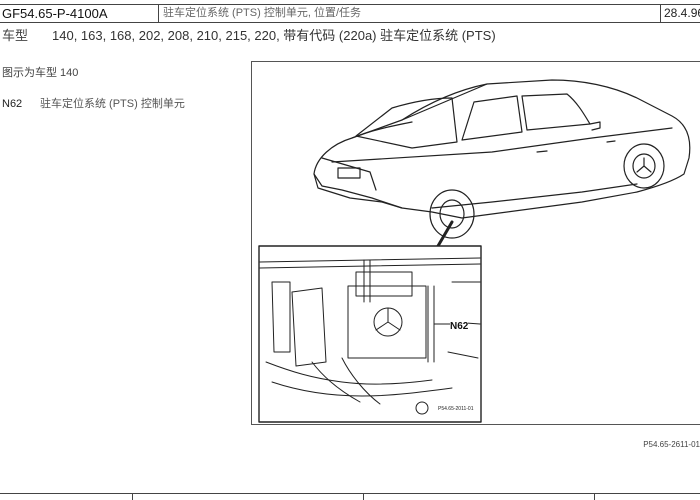  What do you see at coordinates (671, 444) in the screenshot?
I see `figure-reference: P54.65-2611-01` at bounding box center [671, 444].